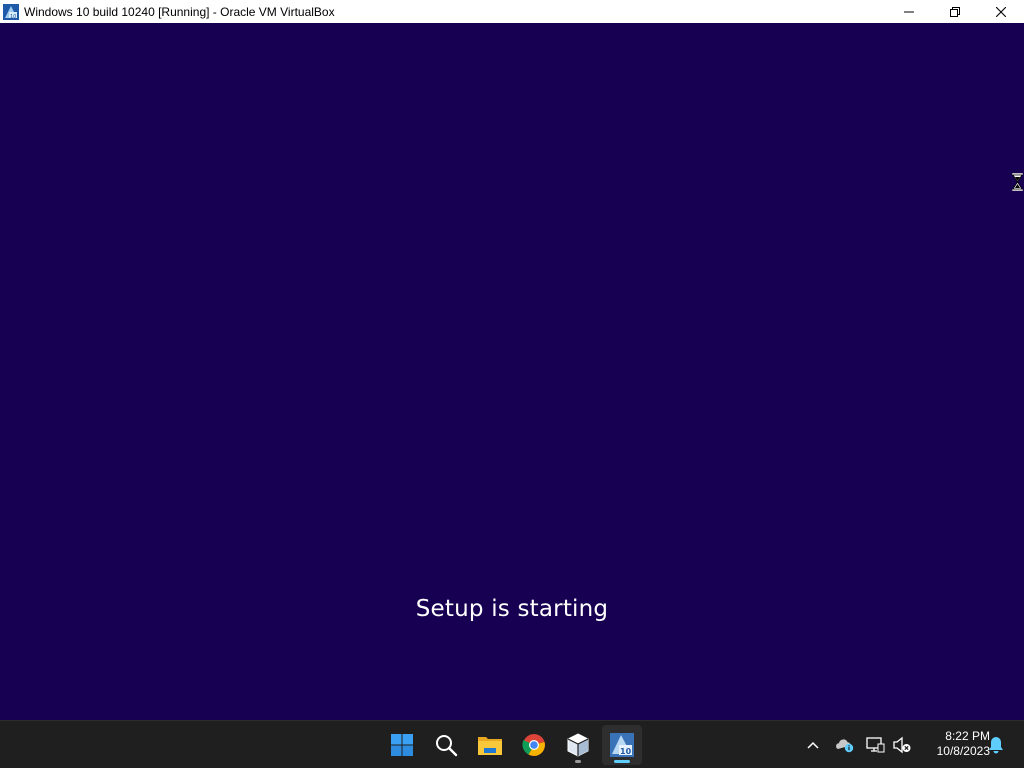 This screenshot has height=768, width=1024. I want to click on restore-icon, so click(955, 11).